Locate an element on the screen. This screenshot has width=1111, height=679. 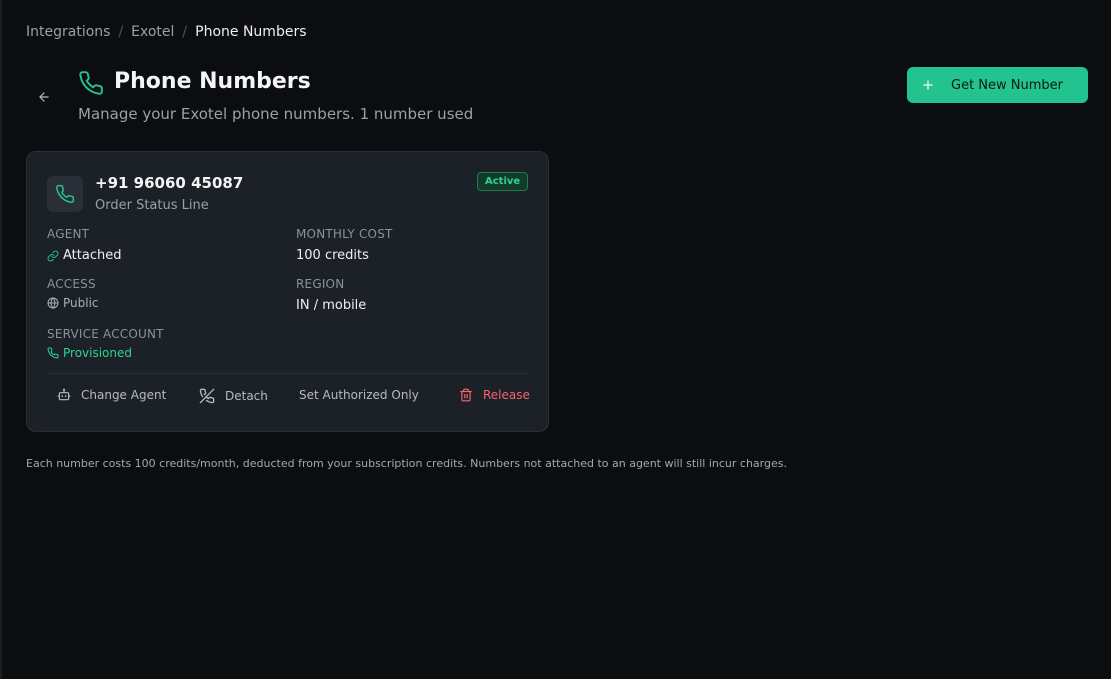
agent-value: Attached is located at coordinates (84, 255).